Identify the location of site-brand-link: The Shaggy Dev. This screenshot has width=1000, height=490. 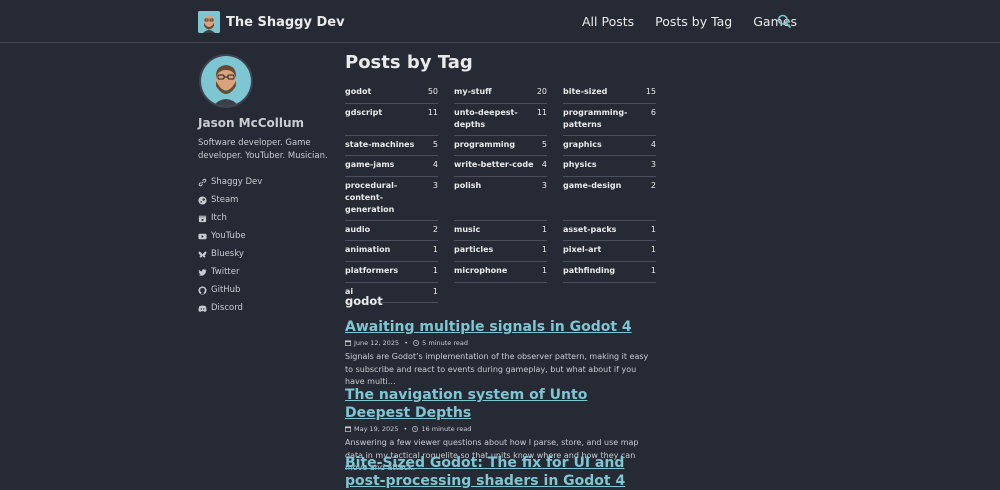
(271, 22).